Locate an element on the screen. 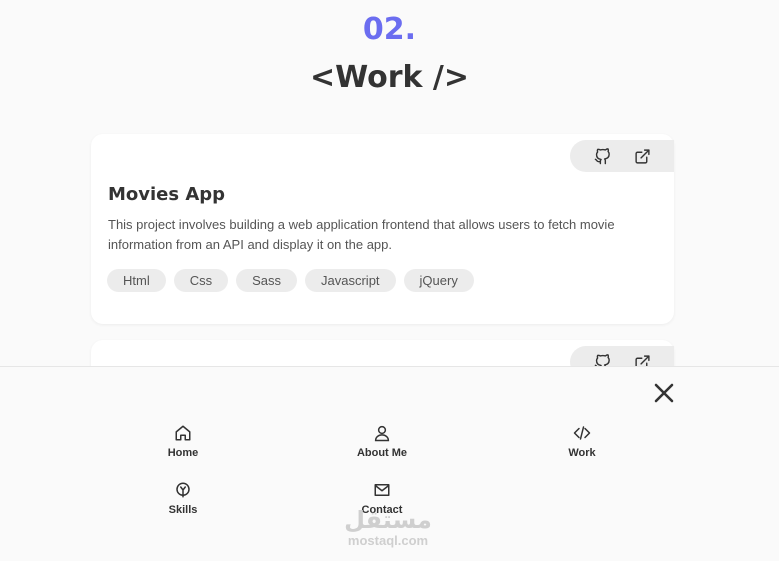 This screenshot has width=779, height=561. nav-label: Skills is located at coordinates (183, 510).